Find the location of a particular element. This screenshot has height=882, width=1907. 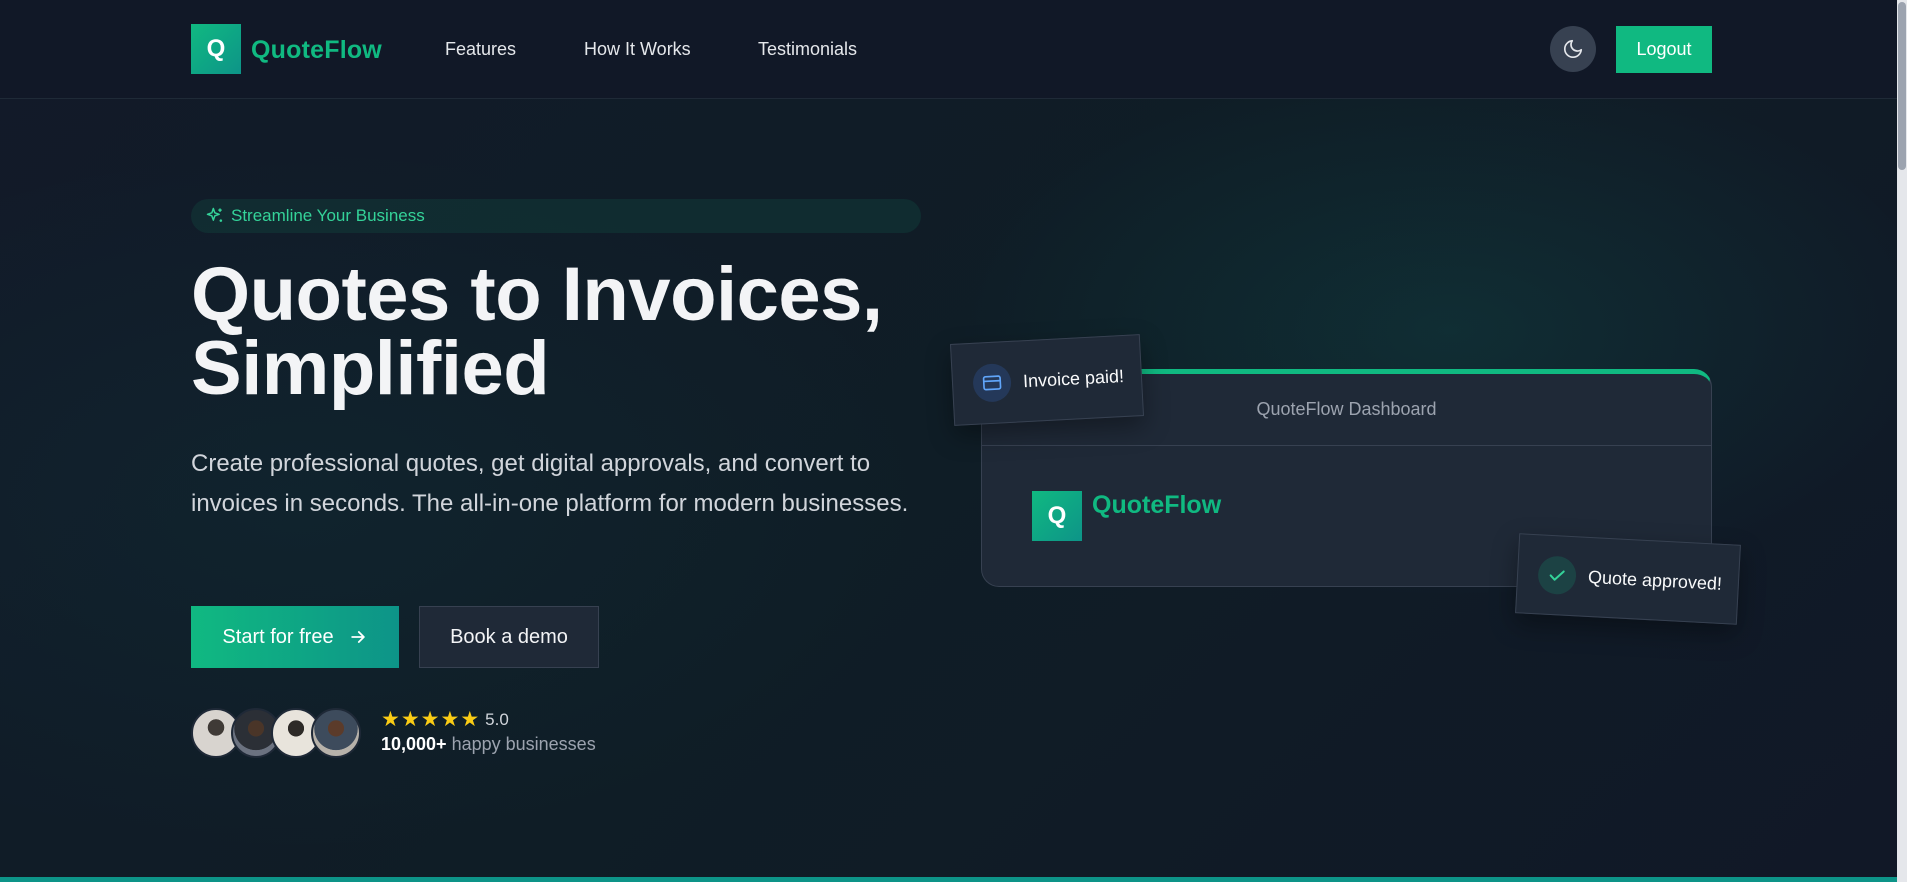

scrollbar is located at coordinates (1902, 441).